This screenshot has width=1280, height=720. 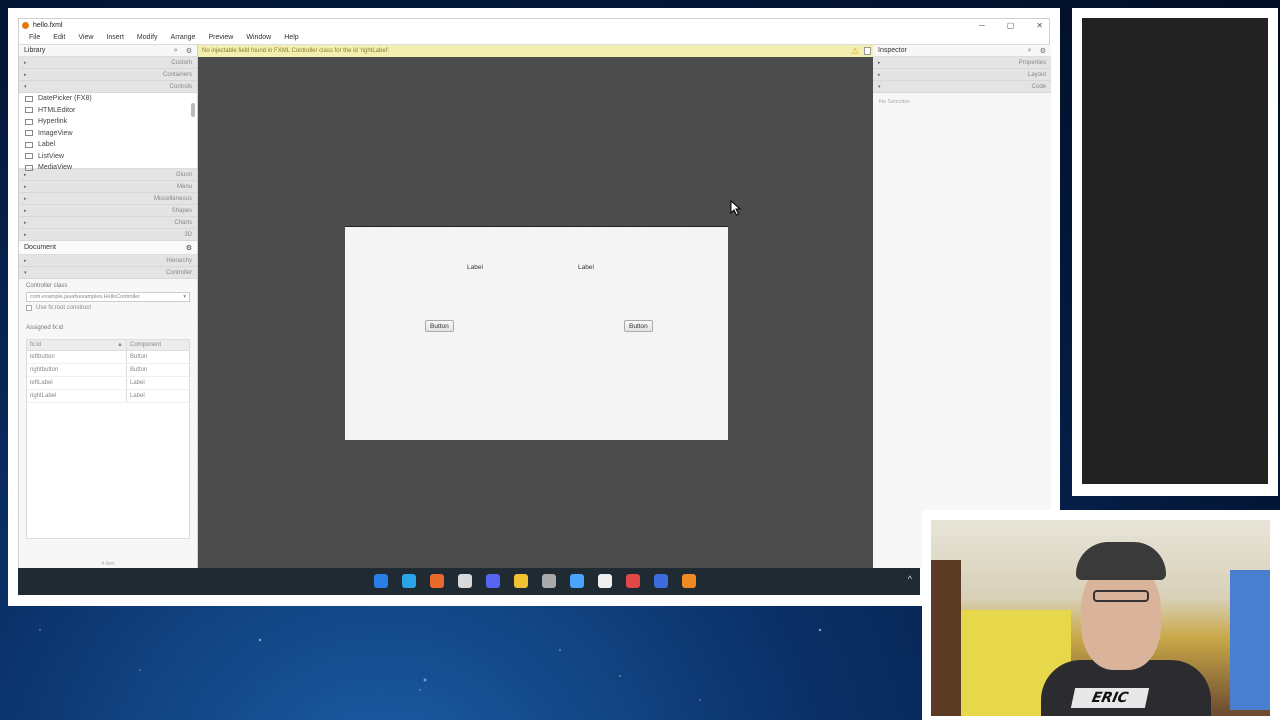 What do you see at coordinates (549, 581) in the screenshot?
I see `terminal-icon` at bounding box center [549, 581].